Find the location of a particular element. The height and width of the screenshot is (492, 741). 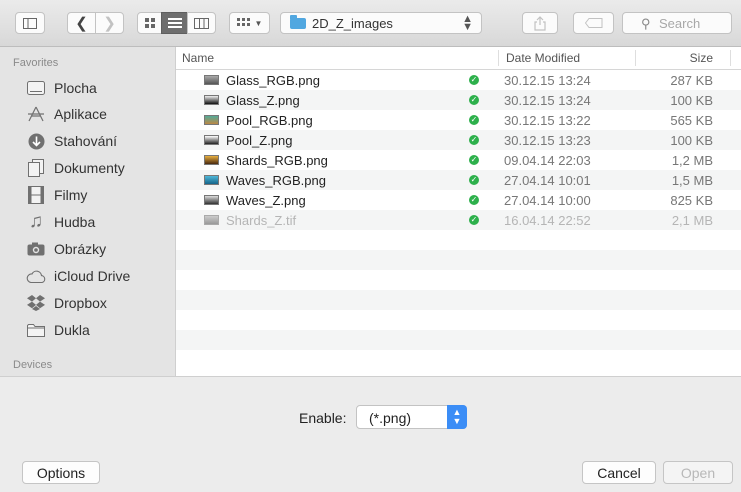

applications-icon is located at coordinates (36, 114).